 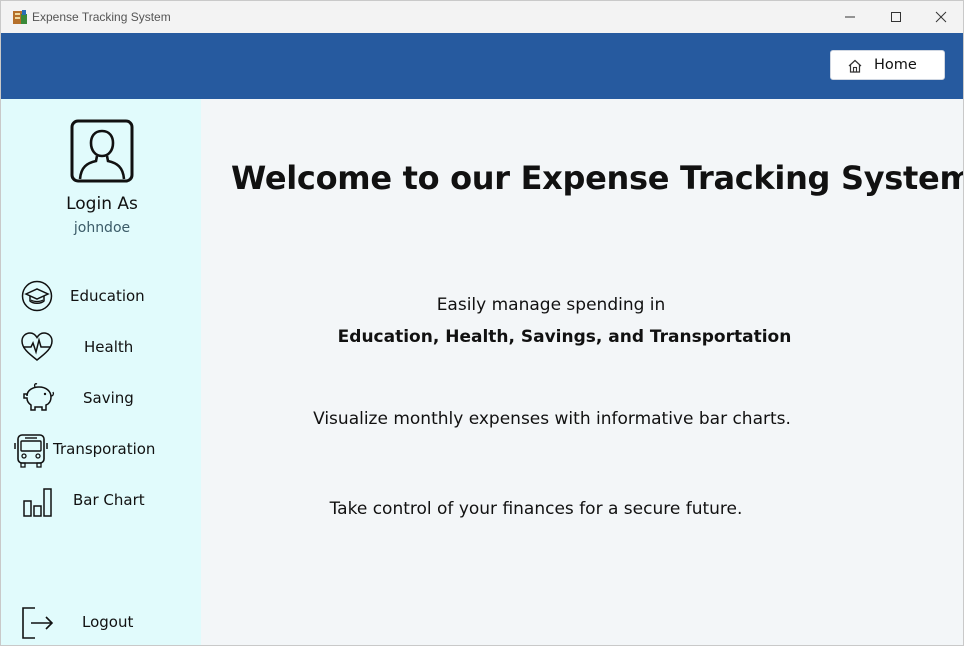 I want to click on minimize-icon, so click(x=850, y=17).